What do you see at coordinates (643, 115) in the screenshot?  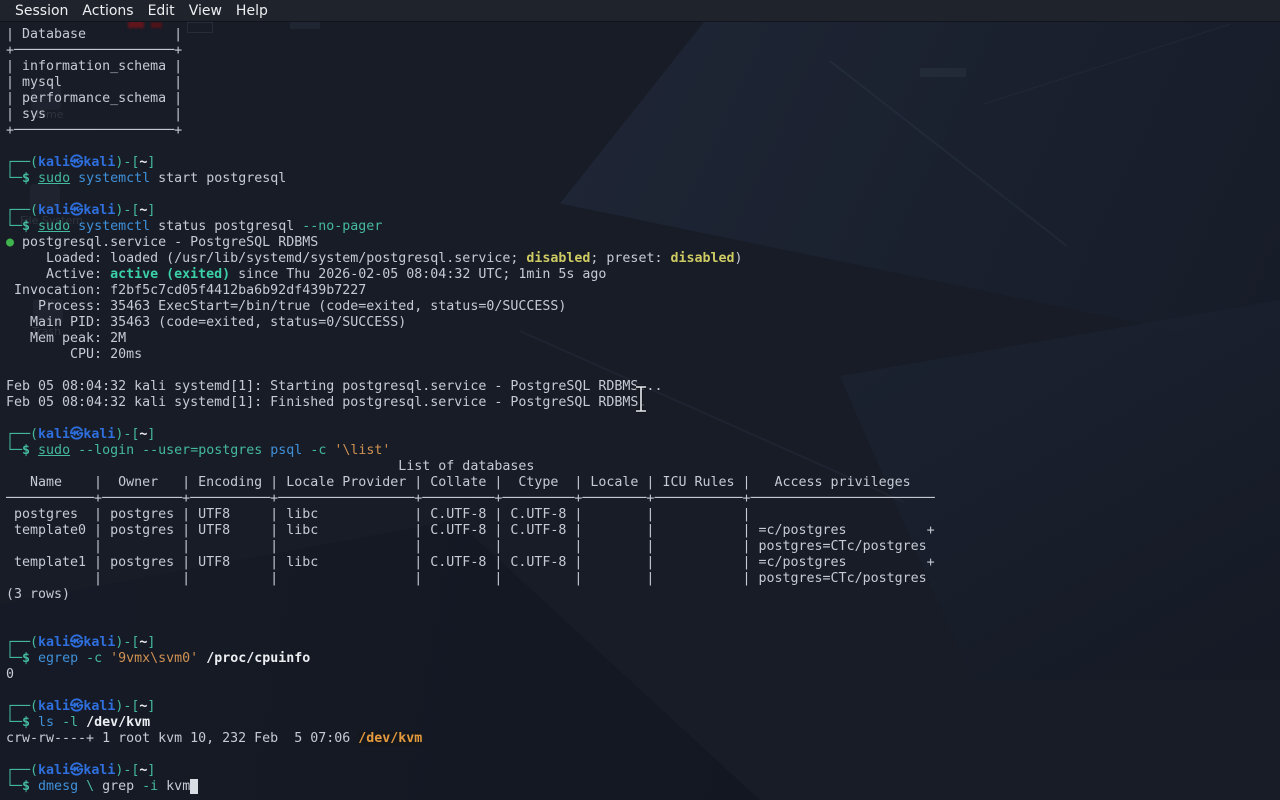 I see `terminal-line: | sys |` at bounding box center [643, 115].